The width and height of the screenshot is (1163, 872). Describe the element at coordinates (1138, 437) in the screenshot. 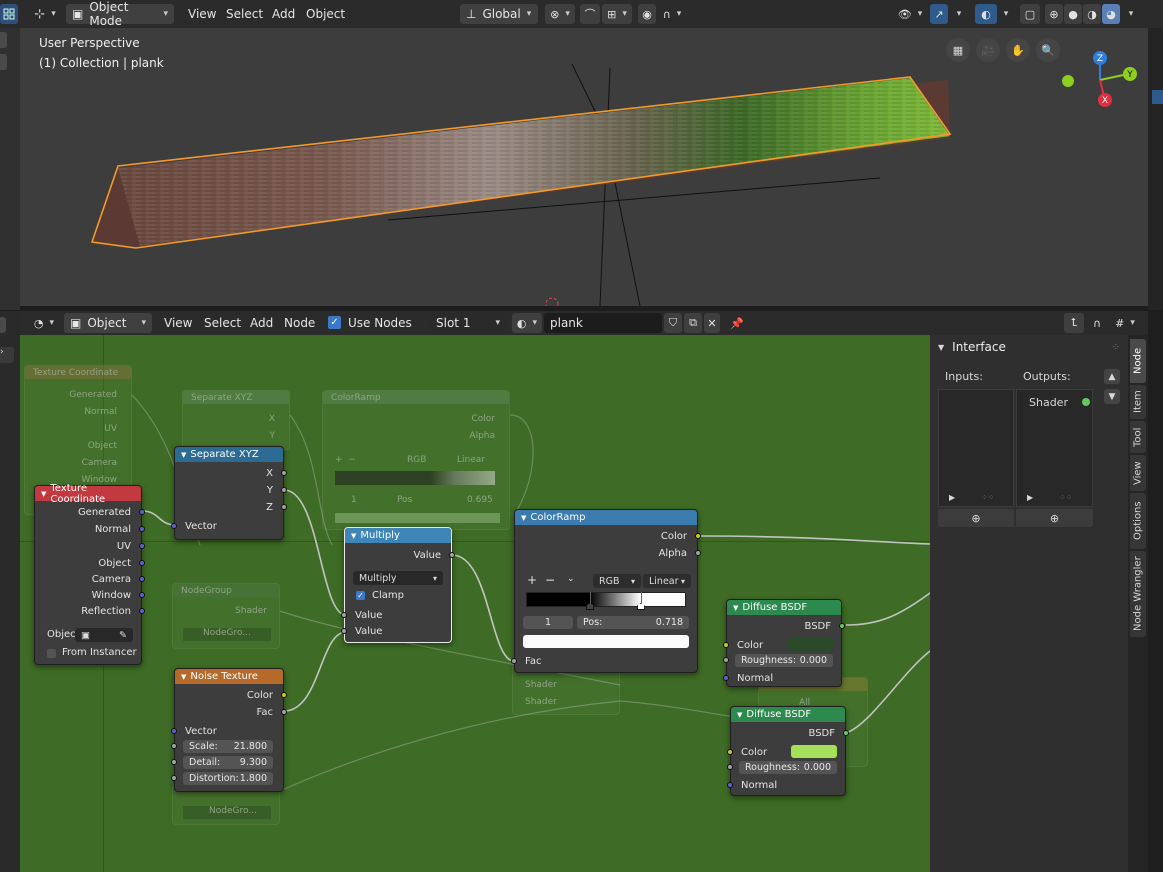

I see `tab-tool: Tool` at that location.